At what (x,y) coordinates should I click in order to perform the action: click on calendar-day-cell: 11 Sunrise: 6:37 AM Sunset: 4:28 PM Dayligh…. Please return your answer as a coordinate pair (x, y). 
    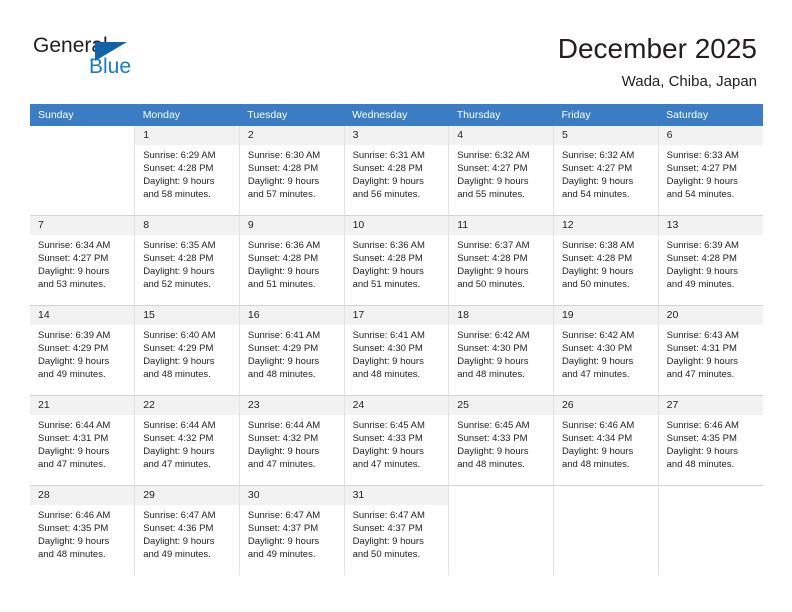
    Looking at the image, I should click on (501, 260).